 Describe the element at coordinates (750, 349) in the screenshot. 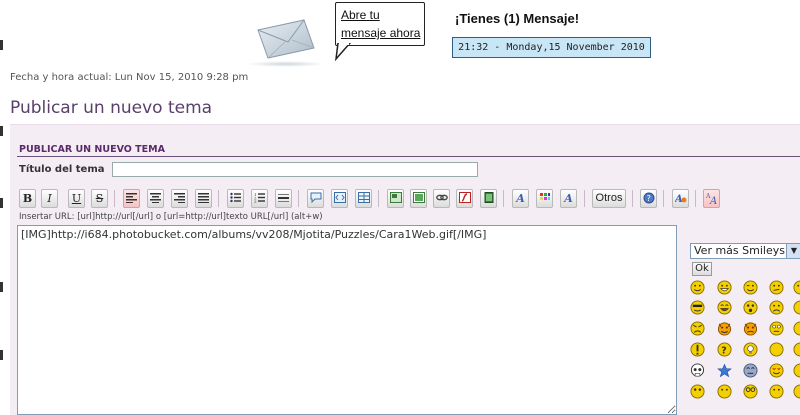

I see `idea-icon` at that location.